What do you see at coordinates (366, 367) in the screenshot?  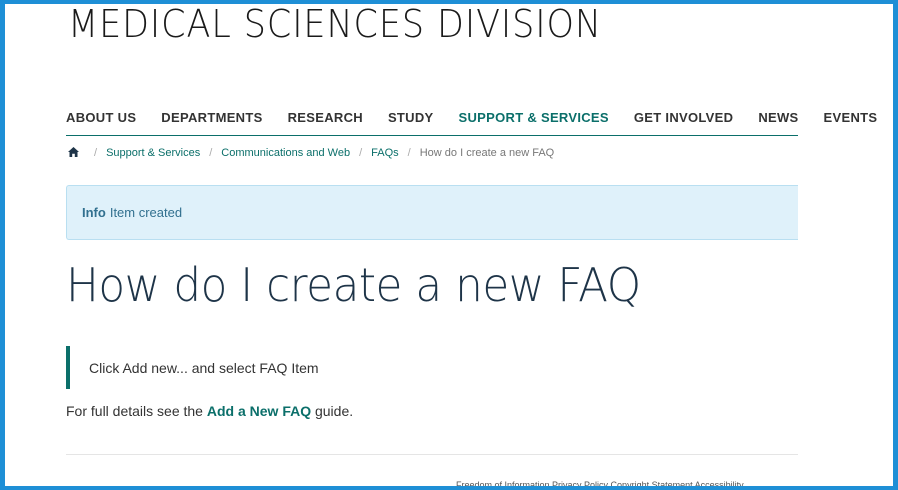 I see `summary-blockquote: Click Add new... and select FAQ Item` at bounding box center [366, 367].